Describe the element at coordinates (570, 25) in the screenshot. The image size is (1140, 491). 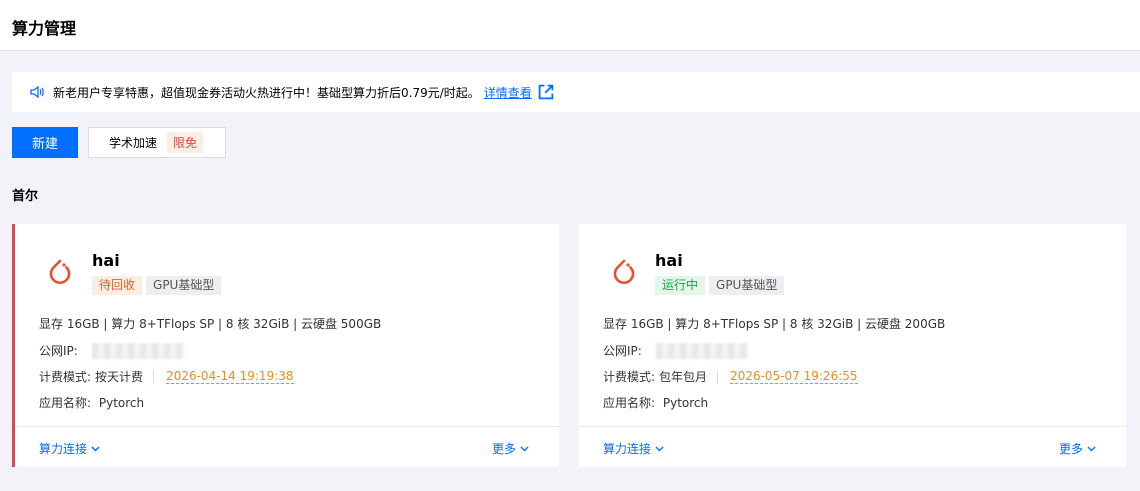
I see `page-header: 算力管理` at that location.